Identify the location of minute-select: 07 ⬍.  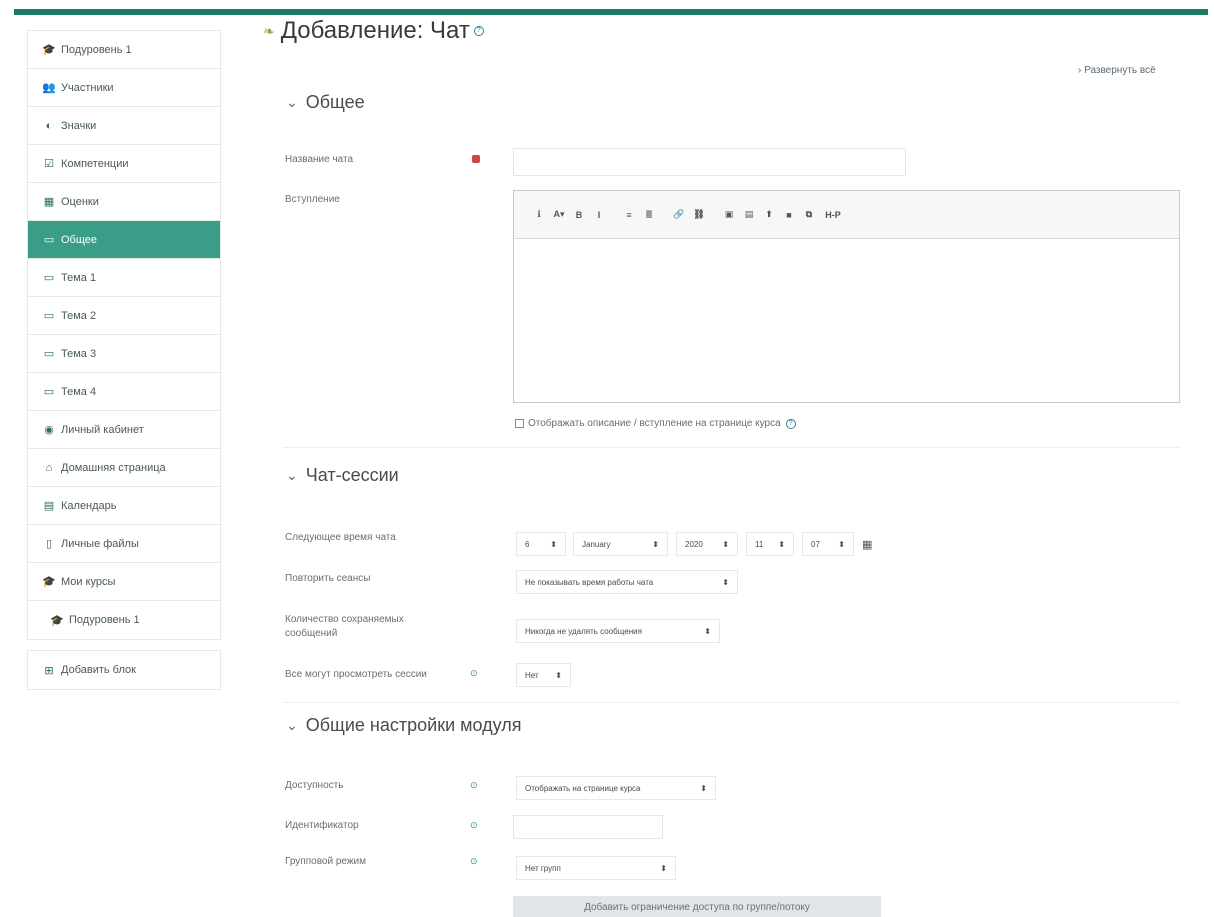
(828, 544).